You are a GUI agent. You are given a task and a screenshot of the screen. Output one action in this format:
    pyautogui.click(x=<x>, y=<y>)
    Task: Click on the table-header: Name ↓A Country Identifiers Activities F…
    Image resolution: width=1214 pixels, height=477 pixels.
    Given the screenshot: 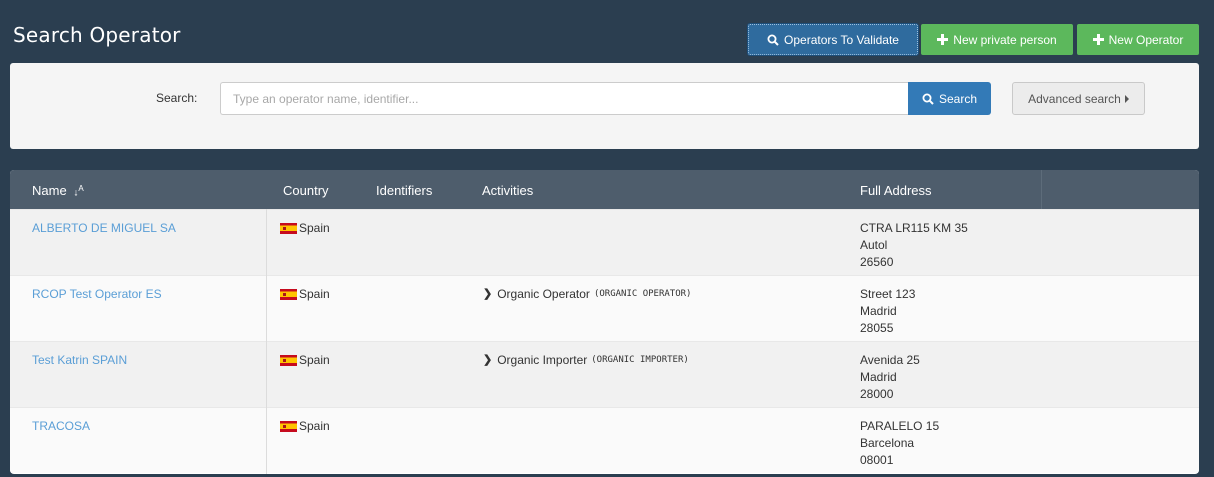 What is the action you would take?
    pyautogui.click(x=604, y=189)
    